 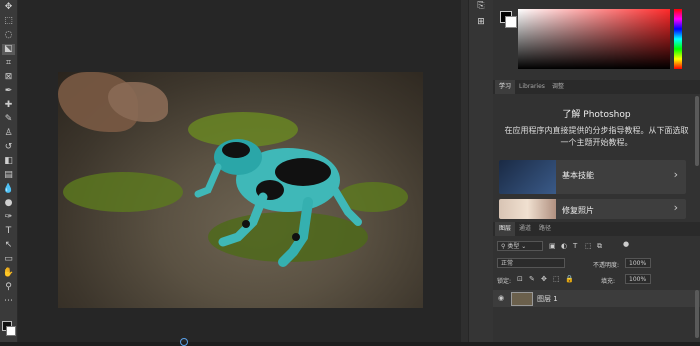 What do you see at coordinates (531, 263) in the screenshot?
I see `blend-mode-select: 正常` at bounding box center [531, 263].